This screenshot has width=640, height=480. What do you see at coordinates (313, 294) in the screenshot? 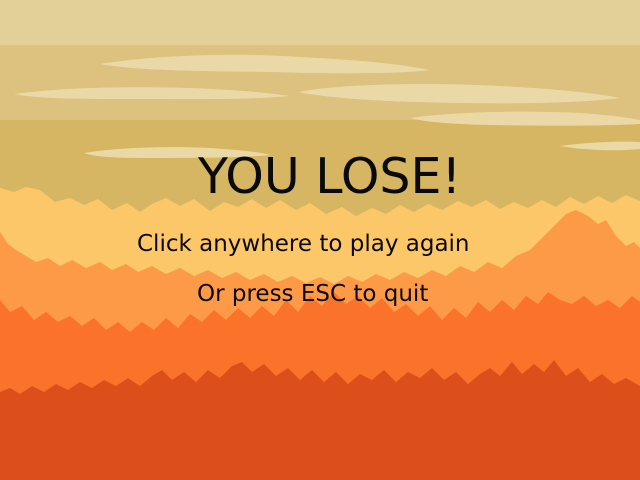
I see `quit-hint: Or press ESC to quit` at bounding box center [313, 294].